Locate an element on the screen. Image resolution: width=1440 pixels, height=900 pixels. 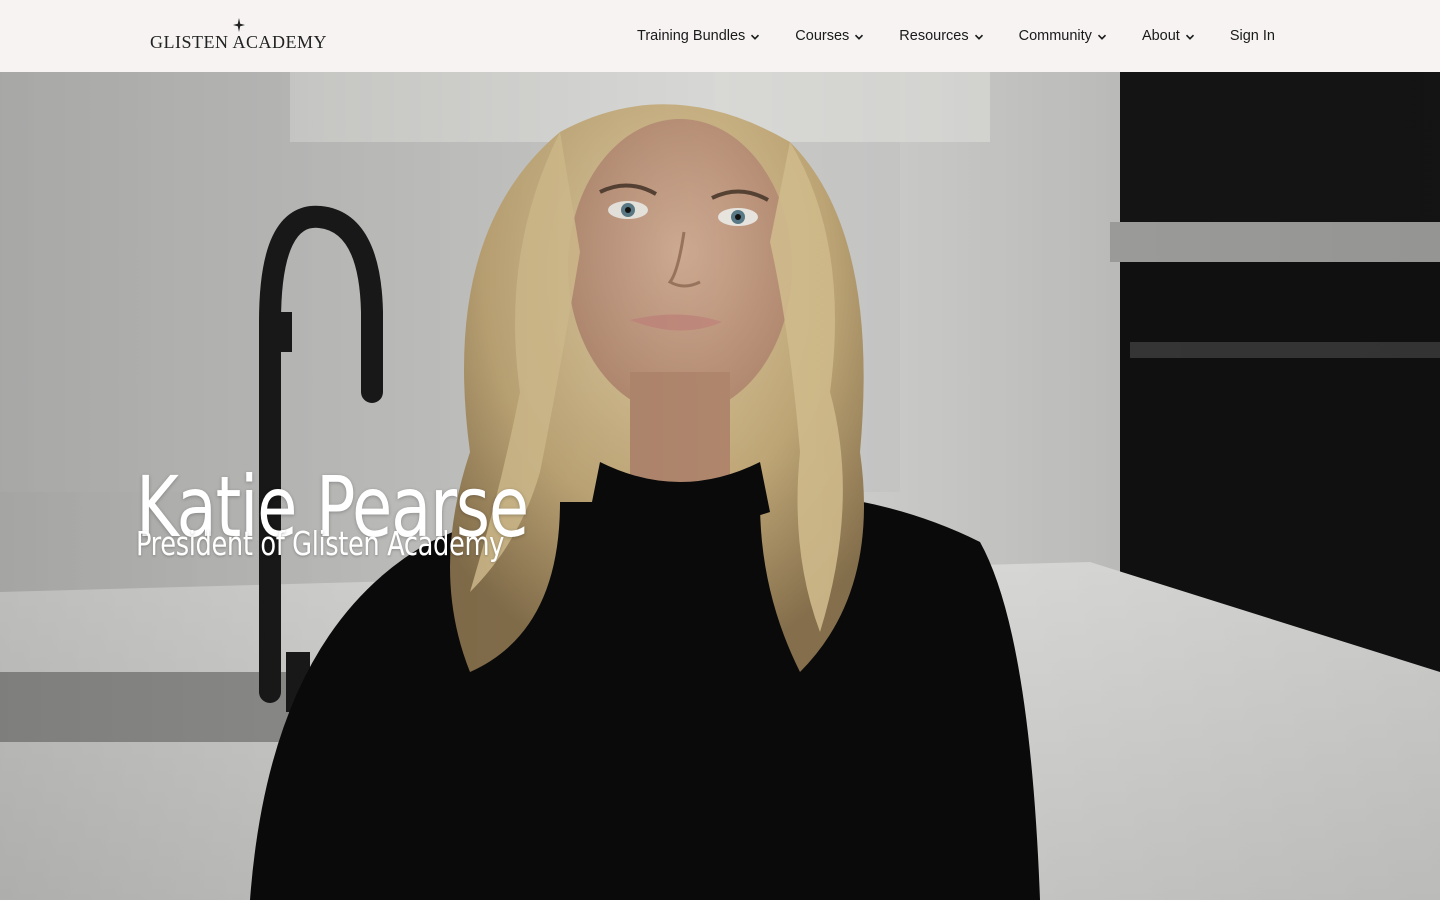
nav-about: About is located at coordinates (1168, 36).